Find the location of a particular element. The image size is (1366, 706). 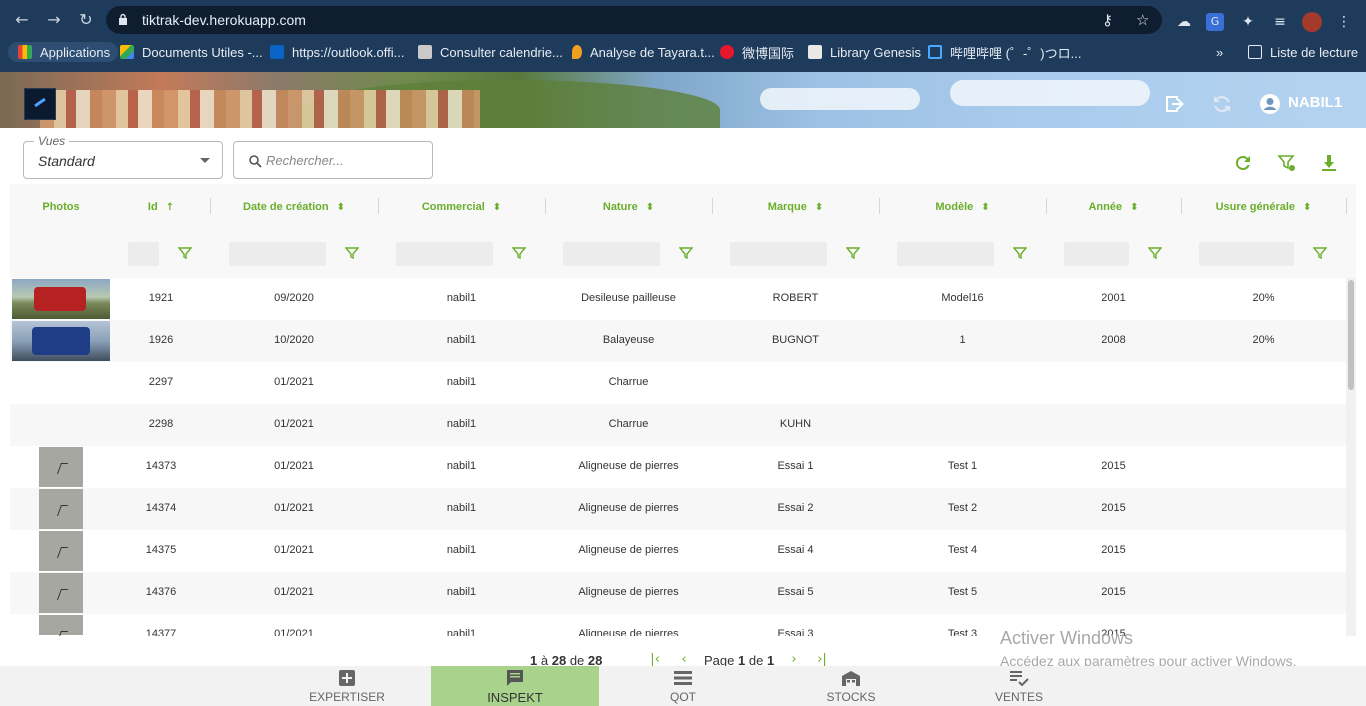

filter-input-commercial is located at coordinates (444, 254).